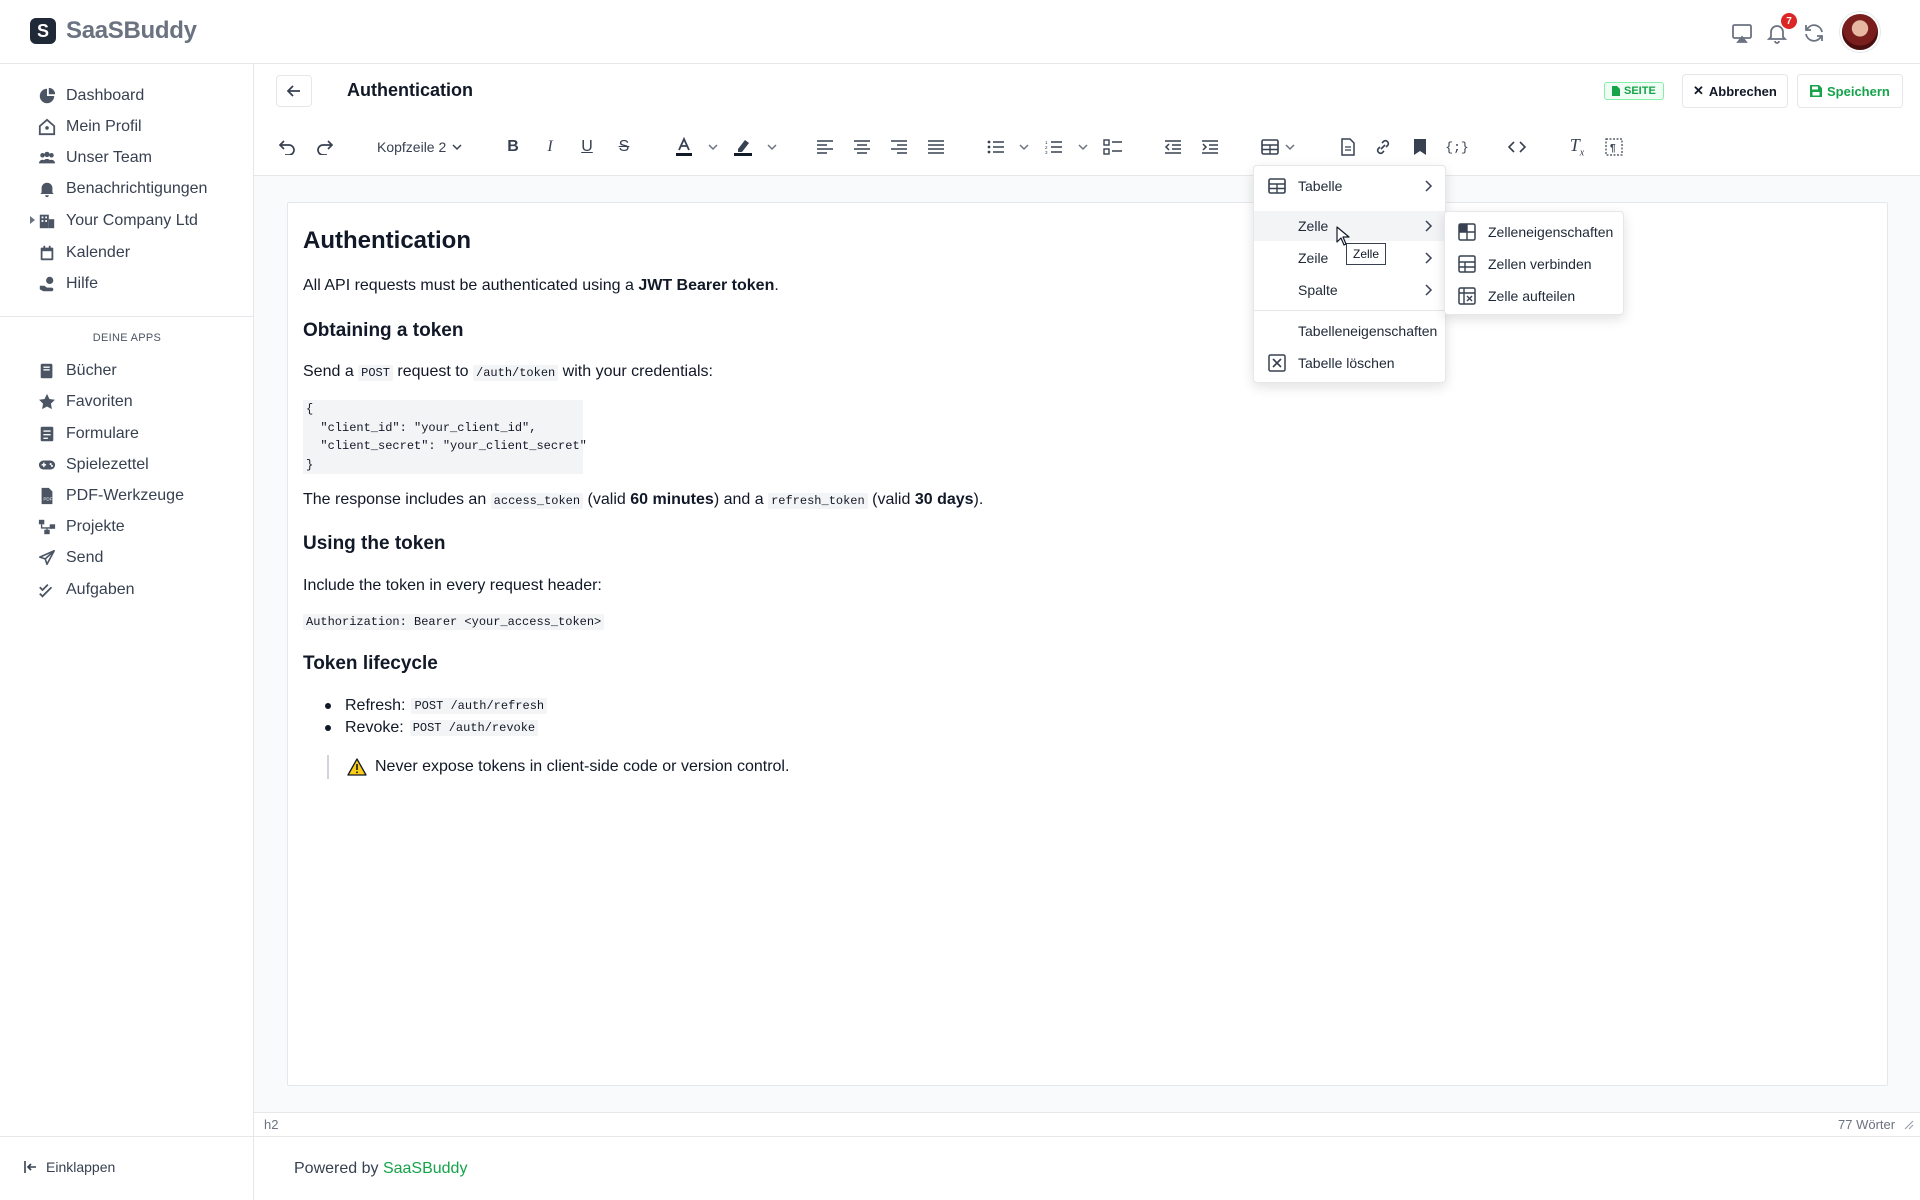  What do you see at coordinates (91, 370) in the screenshot?
I see `sidebar-item-label: Bücher` at bounding box center [91, 370].